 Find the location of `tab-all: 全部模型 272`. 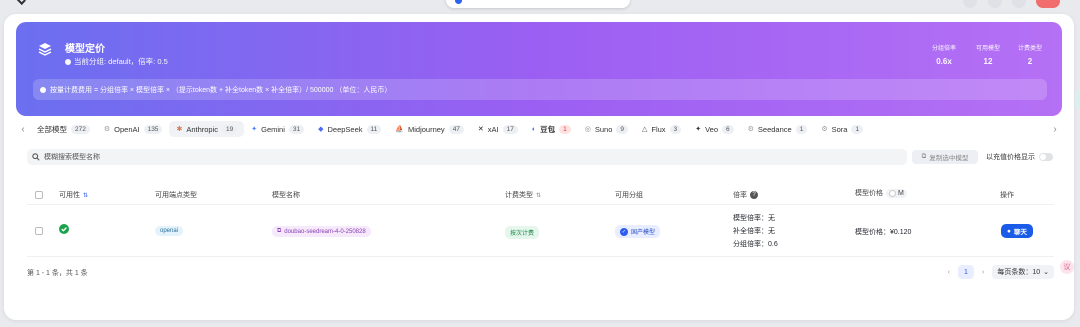

tab-all: 全部模型 272 is located at coordinates (63, 129).